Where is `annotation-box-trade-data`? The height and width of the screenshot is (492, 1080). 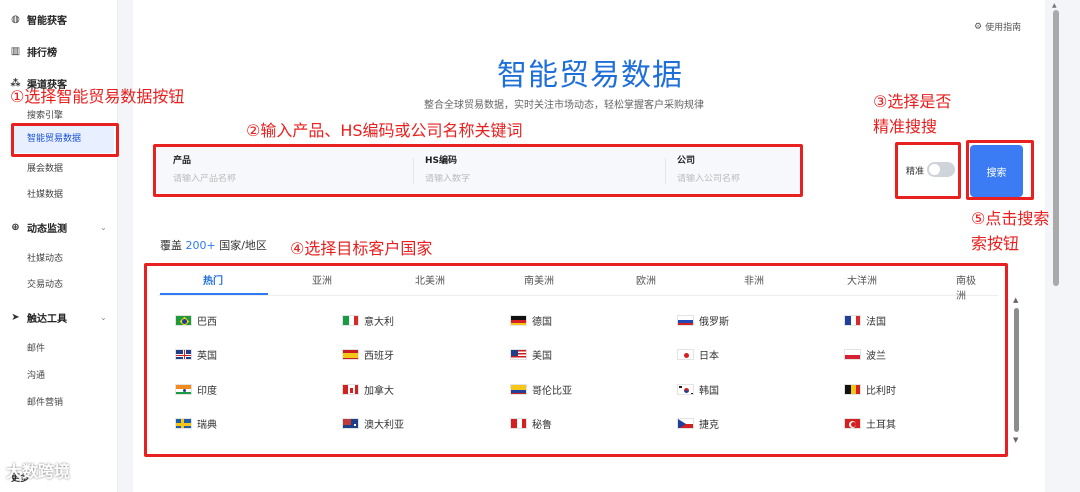 annotation-box-trade-data is located at coordinates (65, 140).